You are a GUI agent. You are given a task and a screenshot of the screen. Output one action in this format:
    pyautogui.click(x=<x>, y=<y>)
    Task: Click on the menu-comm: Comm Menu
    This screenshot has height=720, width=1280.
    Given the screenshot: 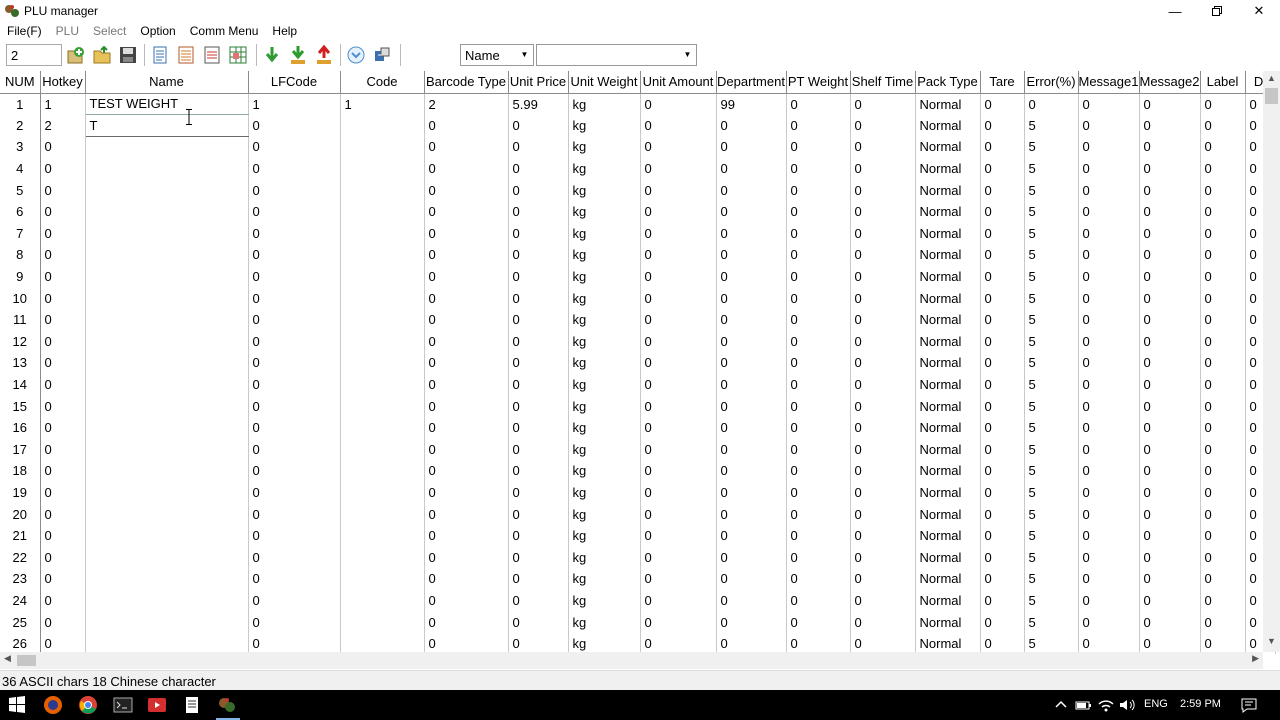 What is the action you would take?
    pyautogui.click(x=224, y=31)
    